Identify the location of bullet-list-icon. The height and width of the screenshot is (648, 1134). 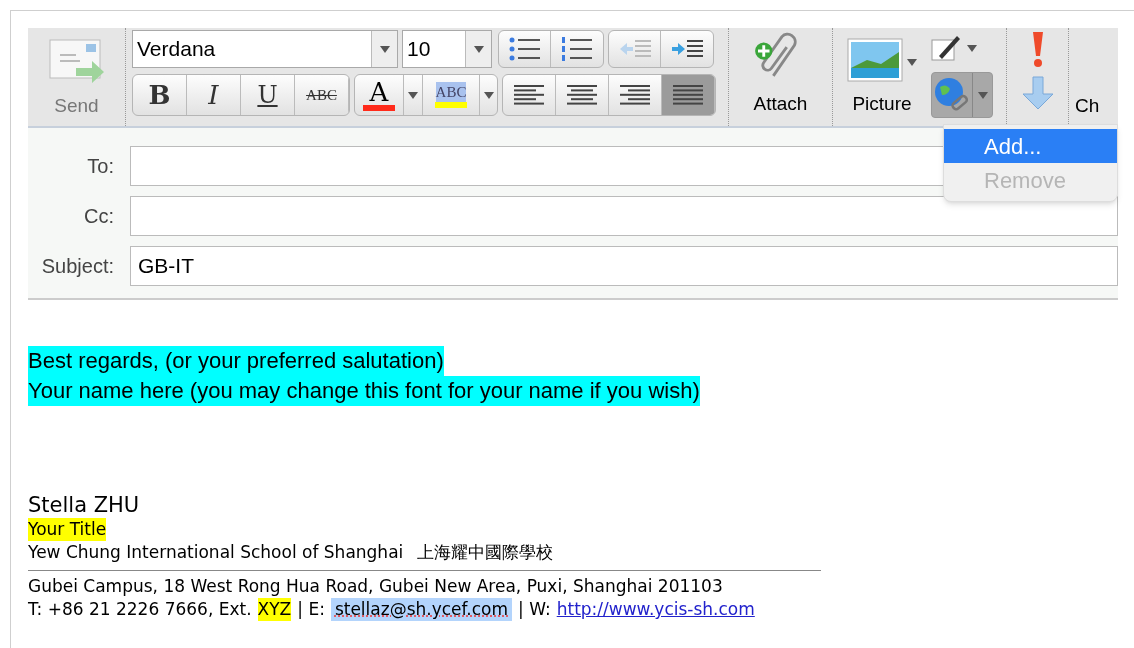
(524, 49).